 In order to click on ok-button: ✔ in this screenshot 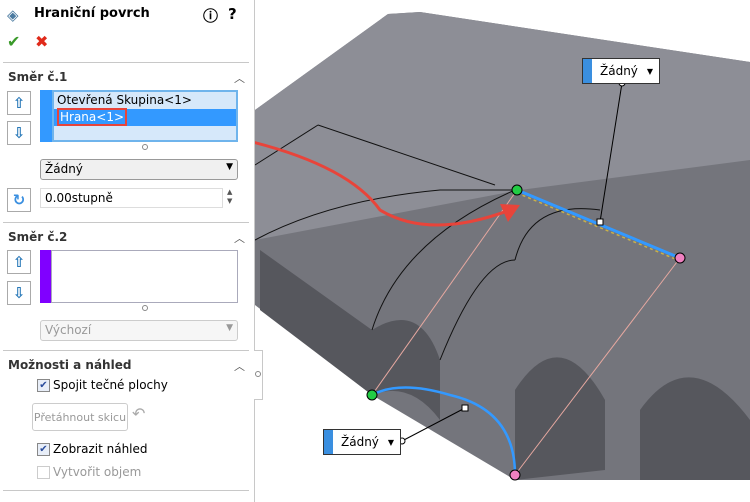, I will do `click(13, 41)`.